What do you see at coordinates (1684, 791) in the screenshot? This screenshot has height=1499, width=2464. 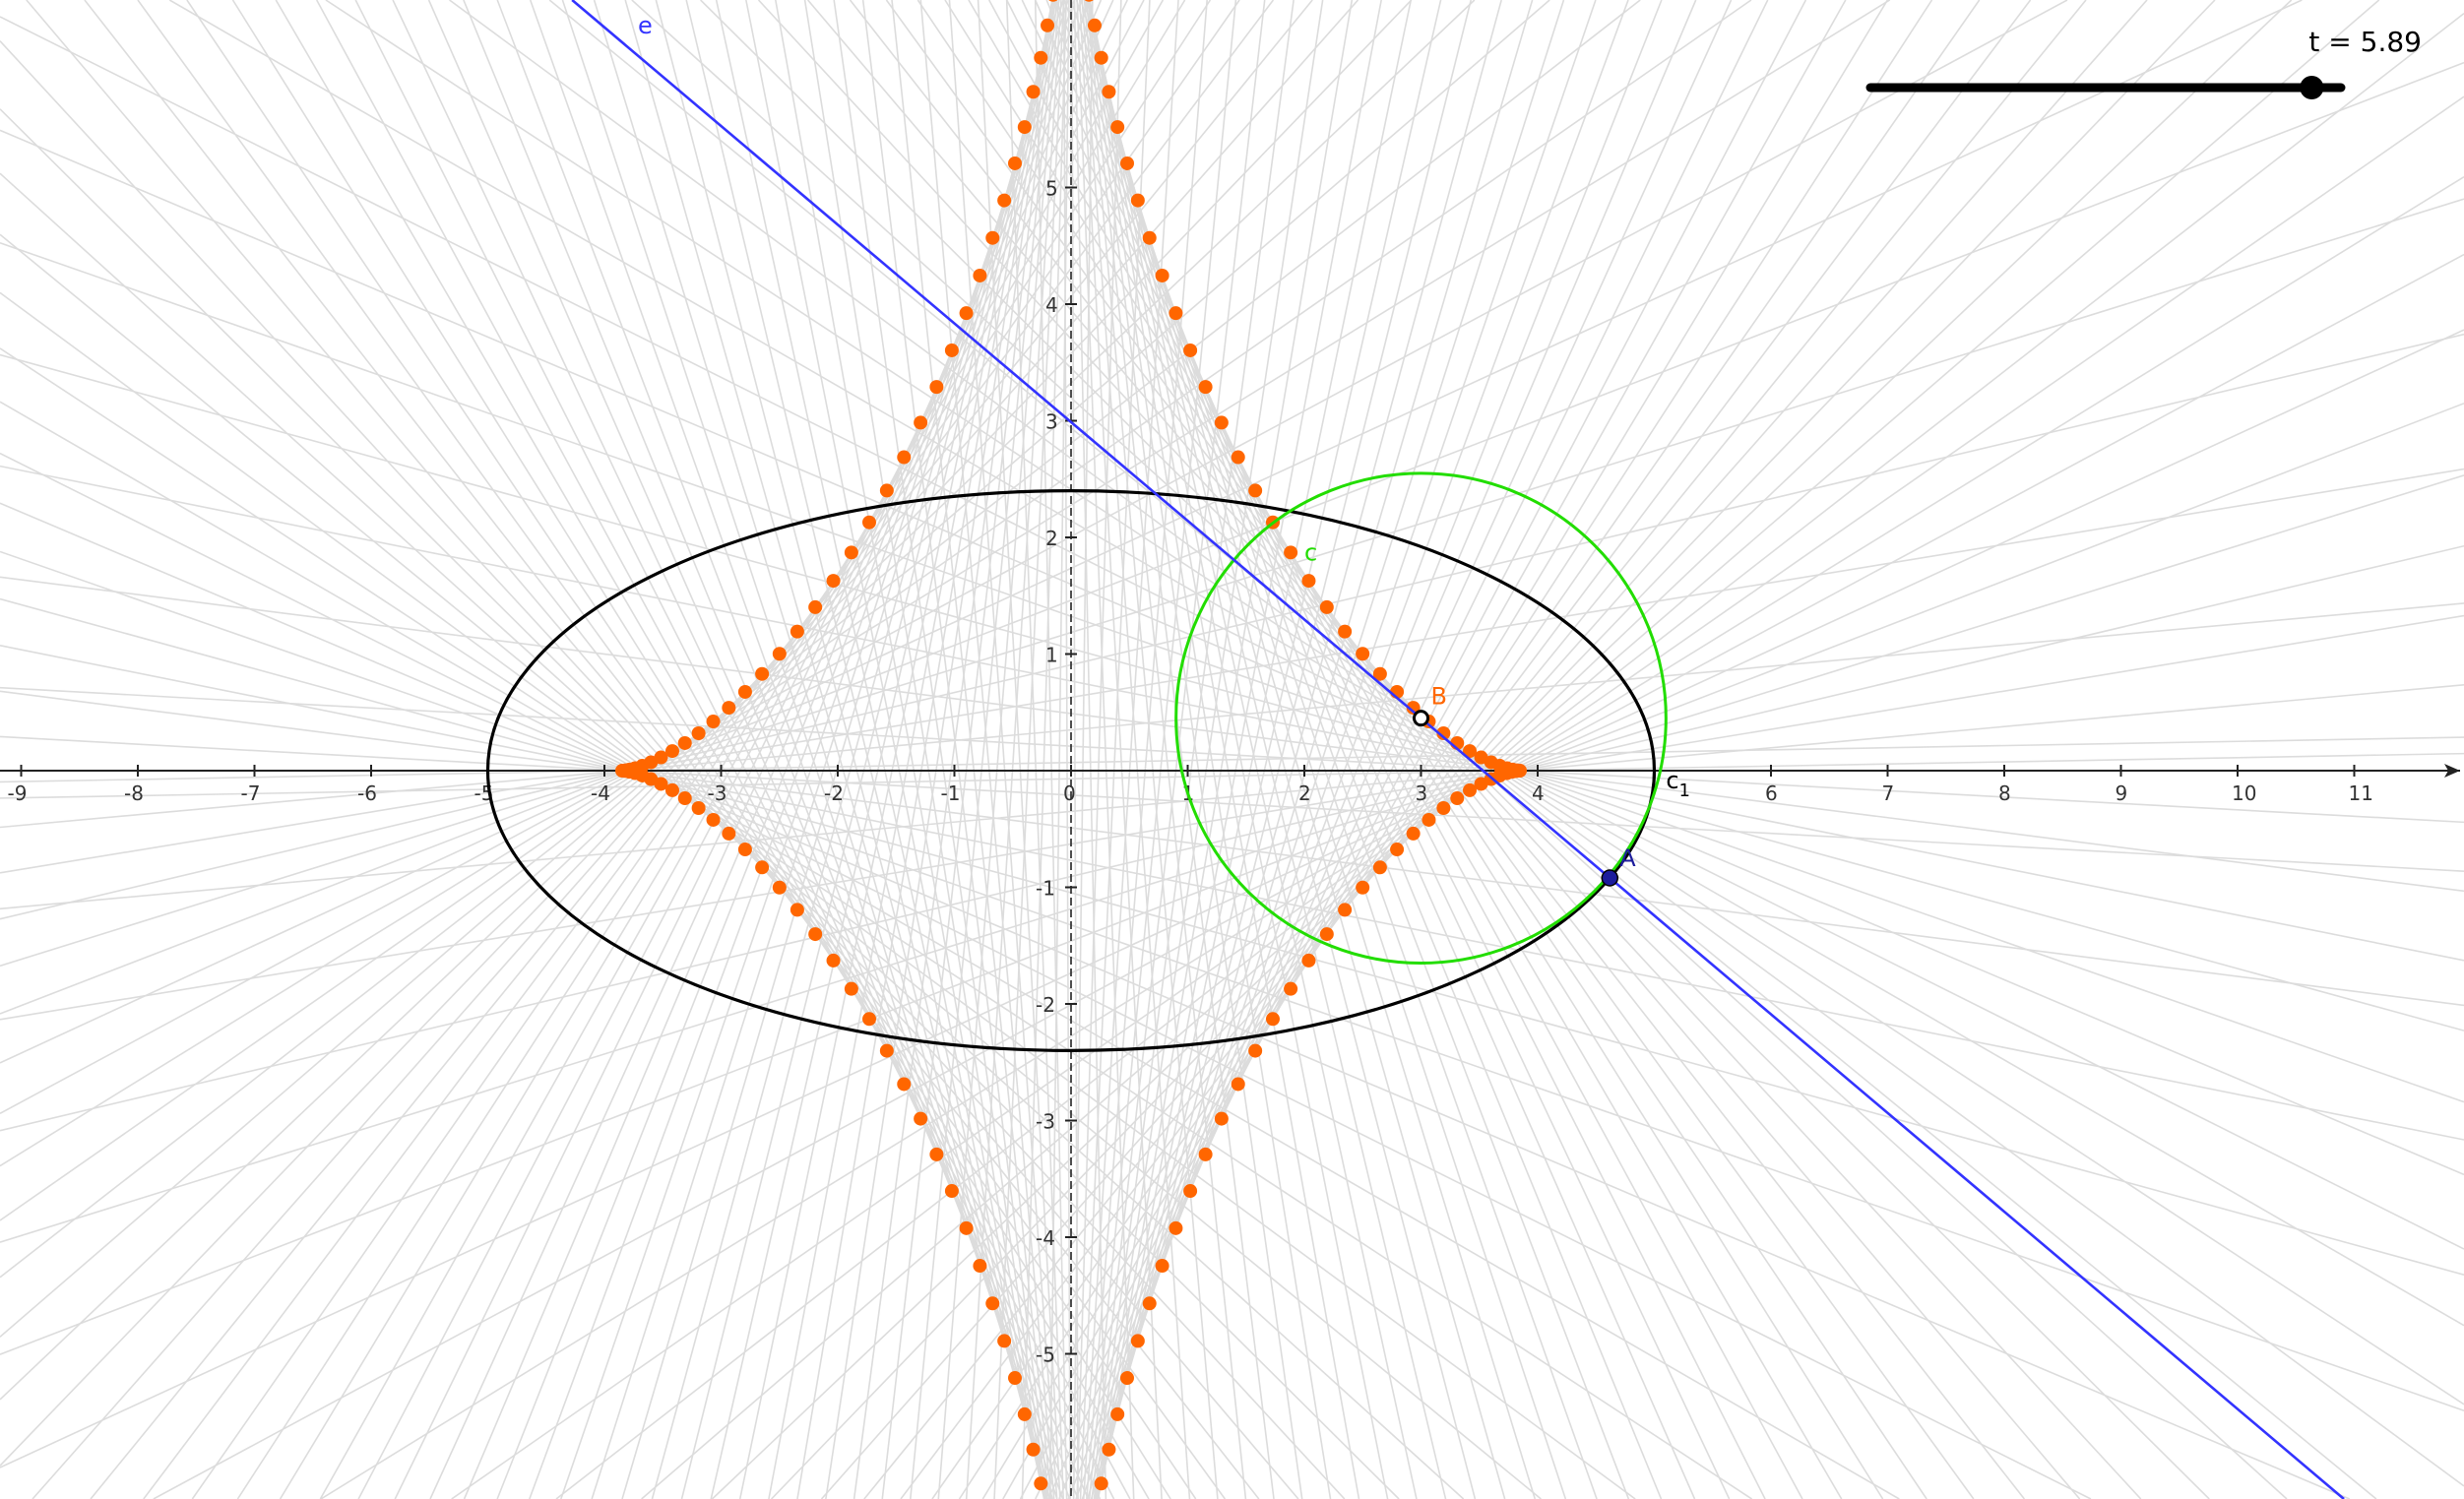 I see `ellipse-label-sub: 1` at bounding box center [1684, 791].